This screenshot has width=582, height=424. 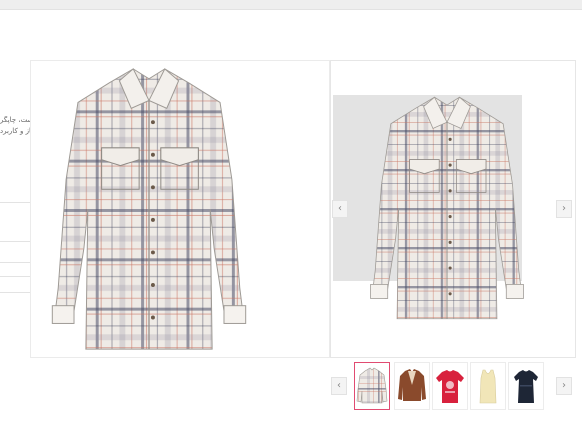 I want to click on thumbnails-prev-button: ‹, so click(x=339, y=386).